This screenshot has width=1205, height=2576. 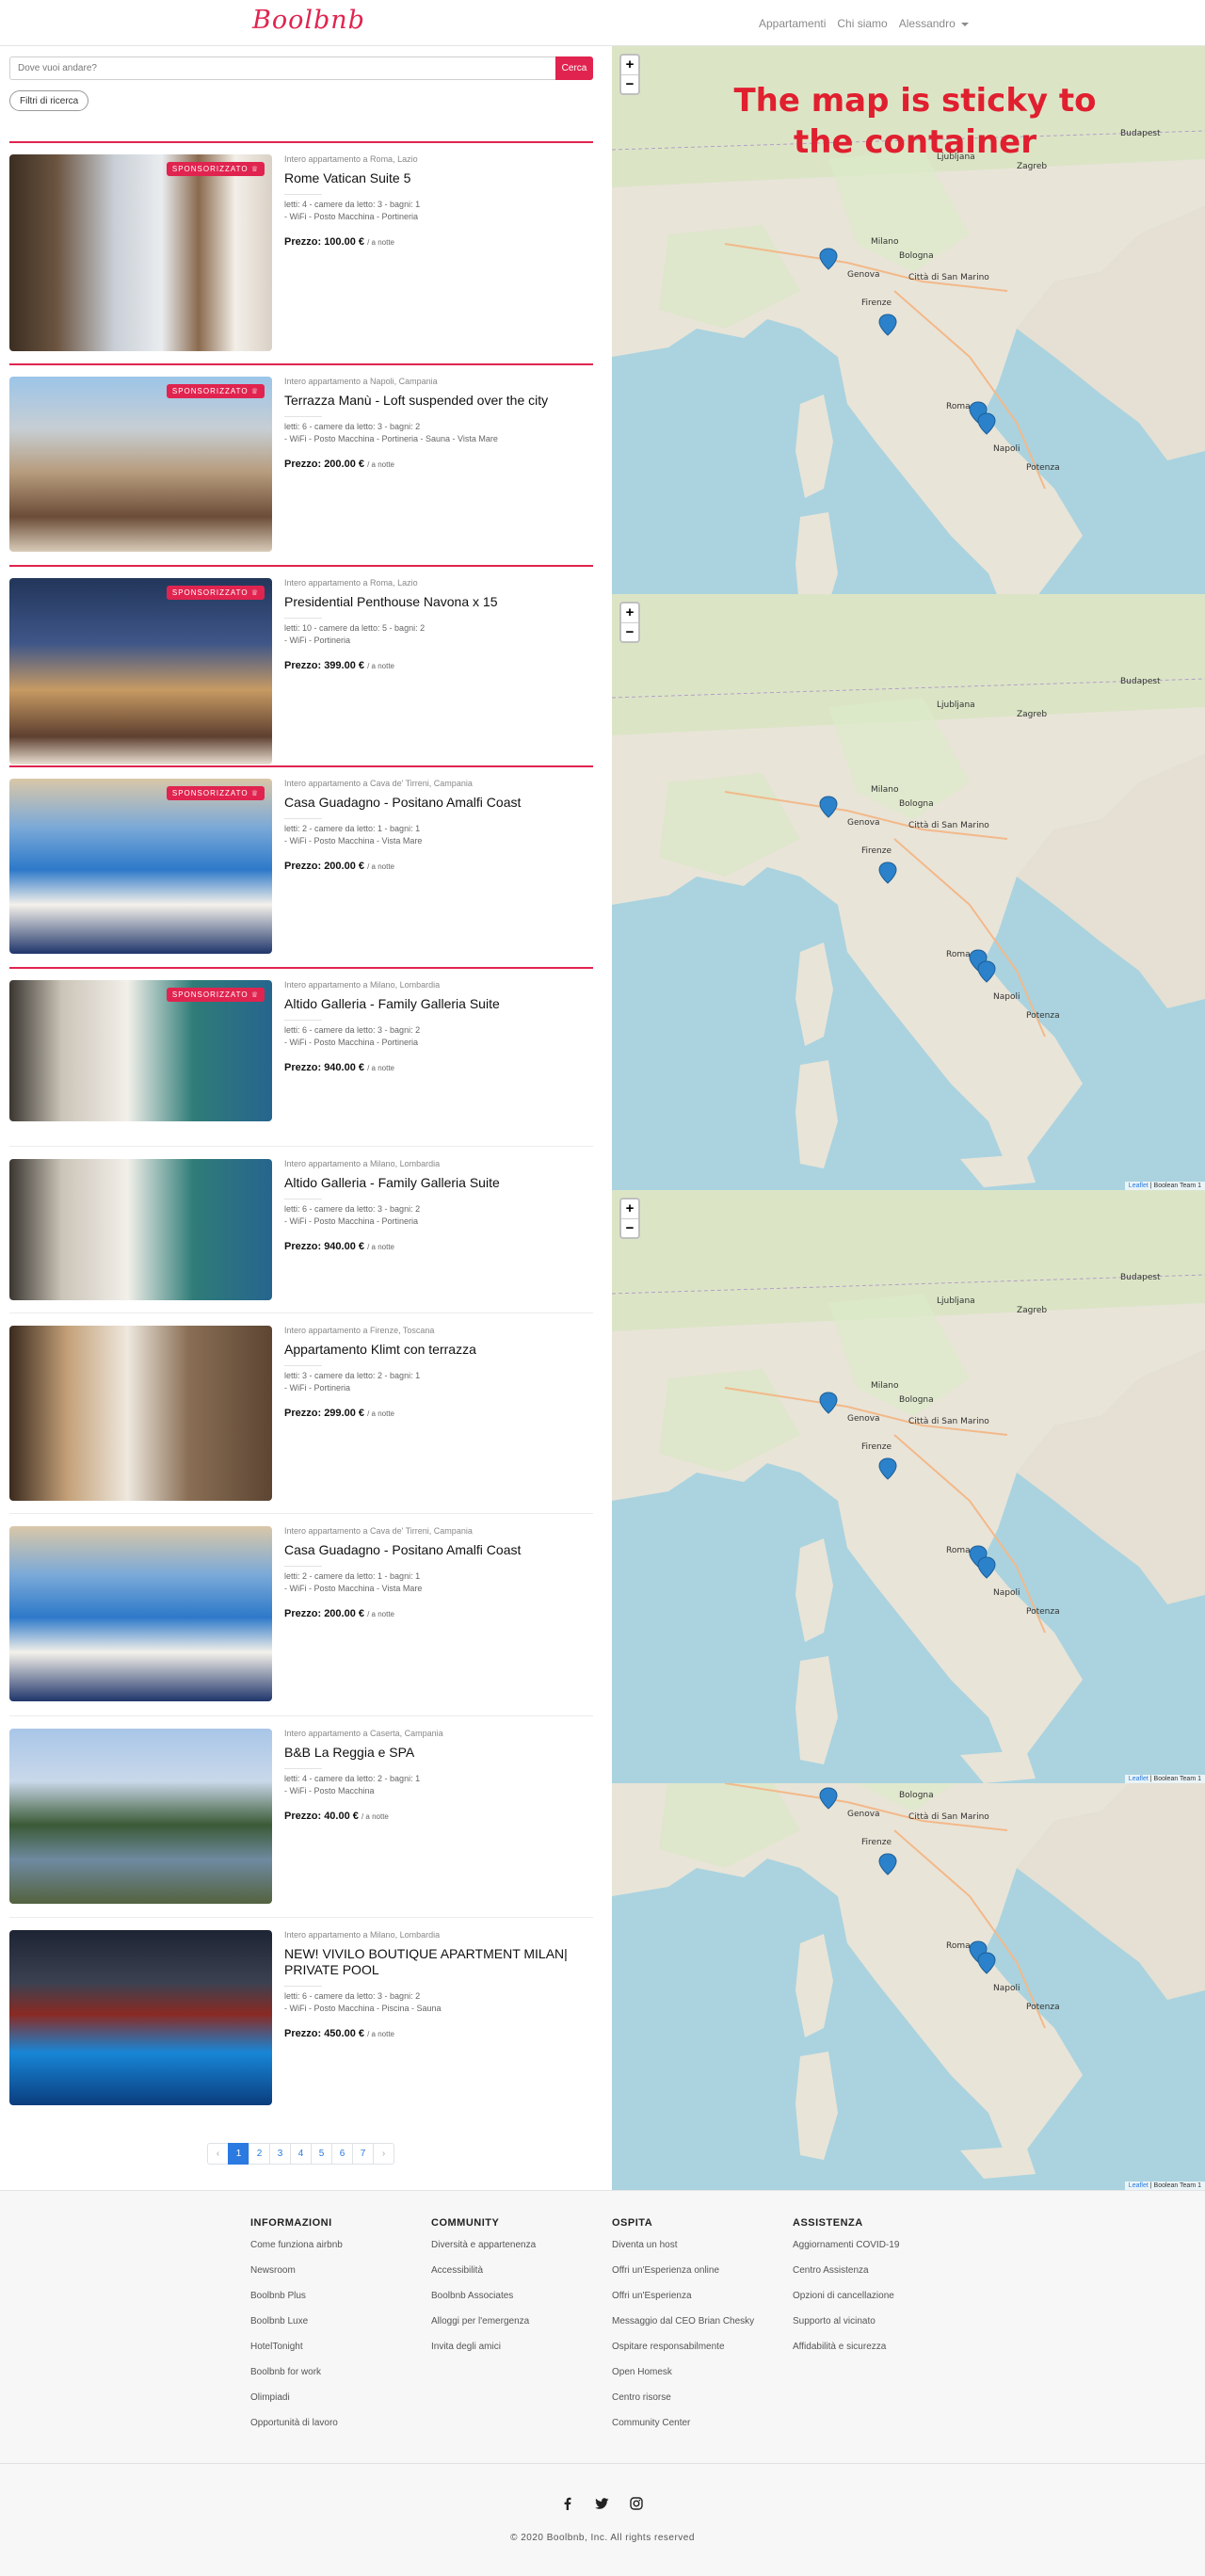 I want to click on listing-title: Appartamento Klimt con terrazza, so click(x=438, y=1350).